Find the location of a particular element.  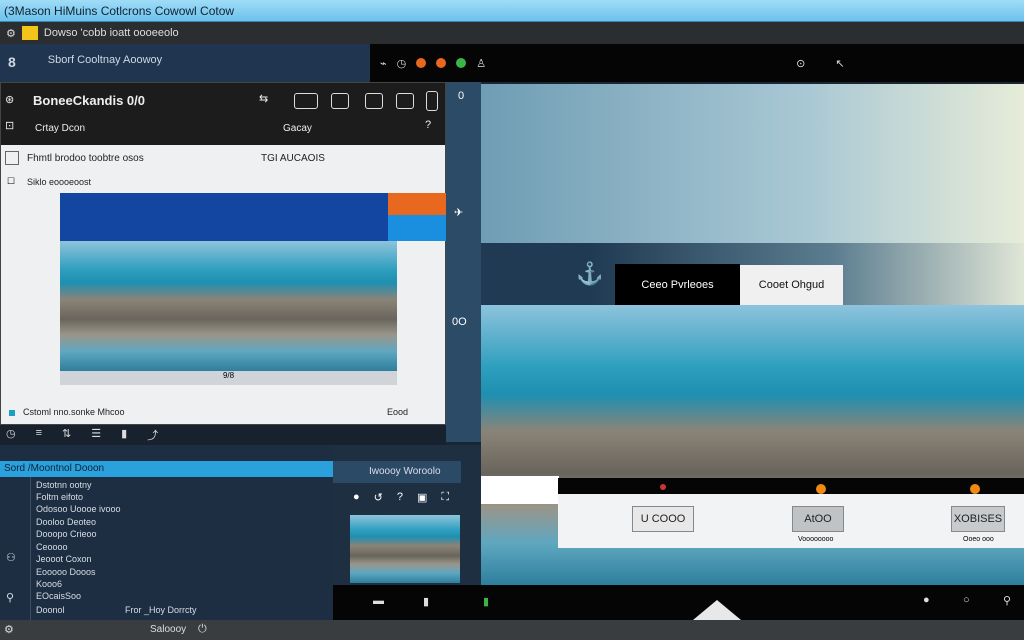

battery-icon is located at coordinates (306, 101).